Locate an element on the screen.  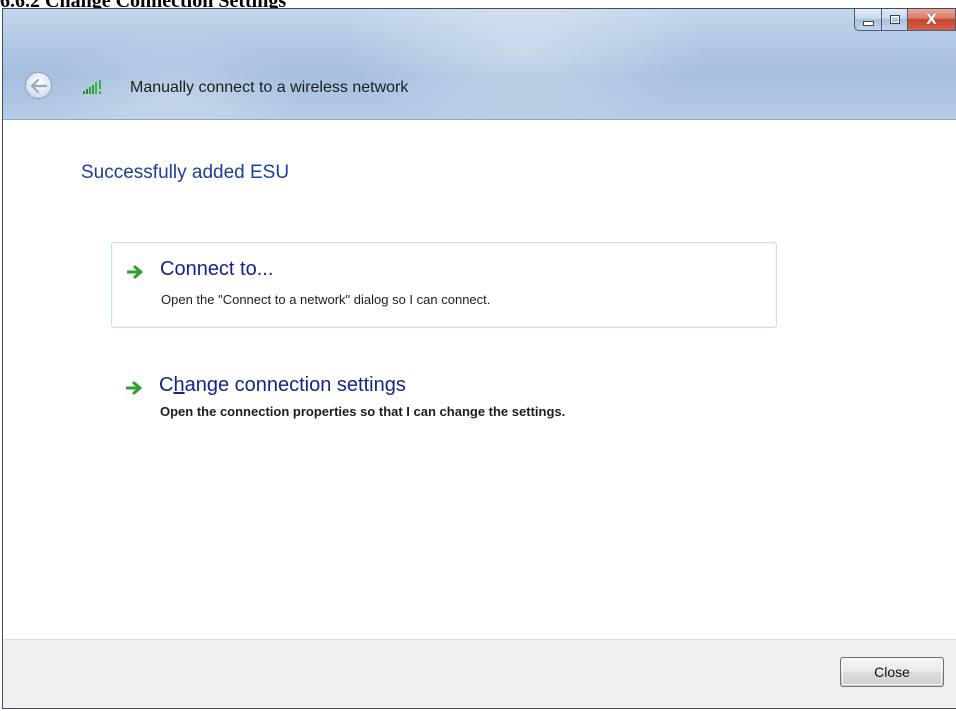
maximize-button is located at coordinates (895, 20).